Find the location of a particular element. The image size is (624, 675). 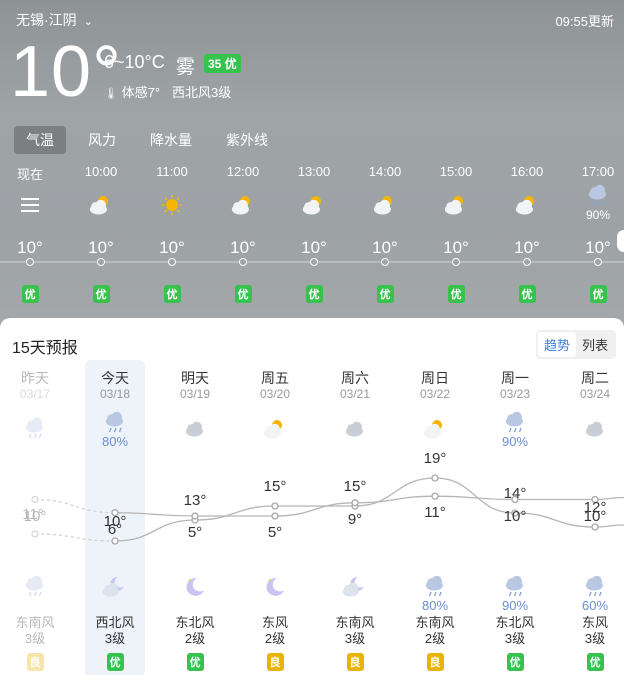

cloud-icon is located at coordinates (594, 429).